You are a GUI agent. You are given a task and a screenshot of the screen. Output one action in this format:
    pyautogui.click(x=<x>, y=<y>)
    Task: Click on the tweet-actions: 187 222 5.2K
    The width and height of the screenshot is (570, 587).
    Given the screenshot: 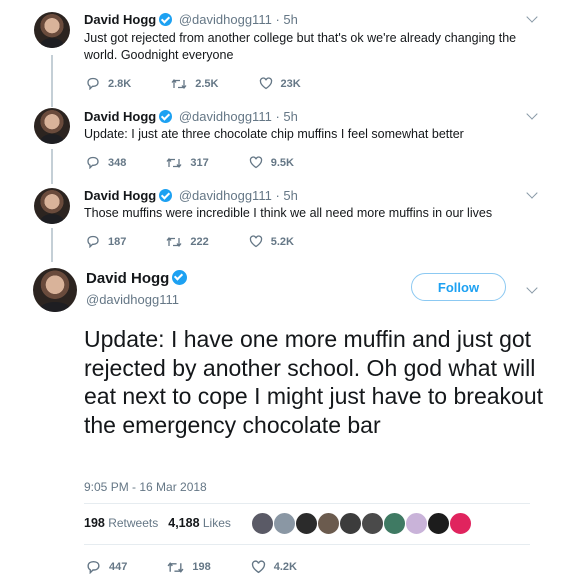 What is the action you would take?
    pyautogui.click(x=210, y=241)
    